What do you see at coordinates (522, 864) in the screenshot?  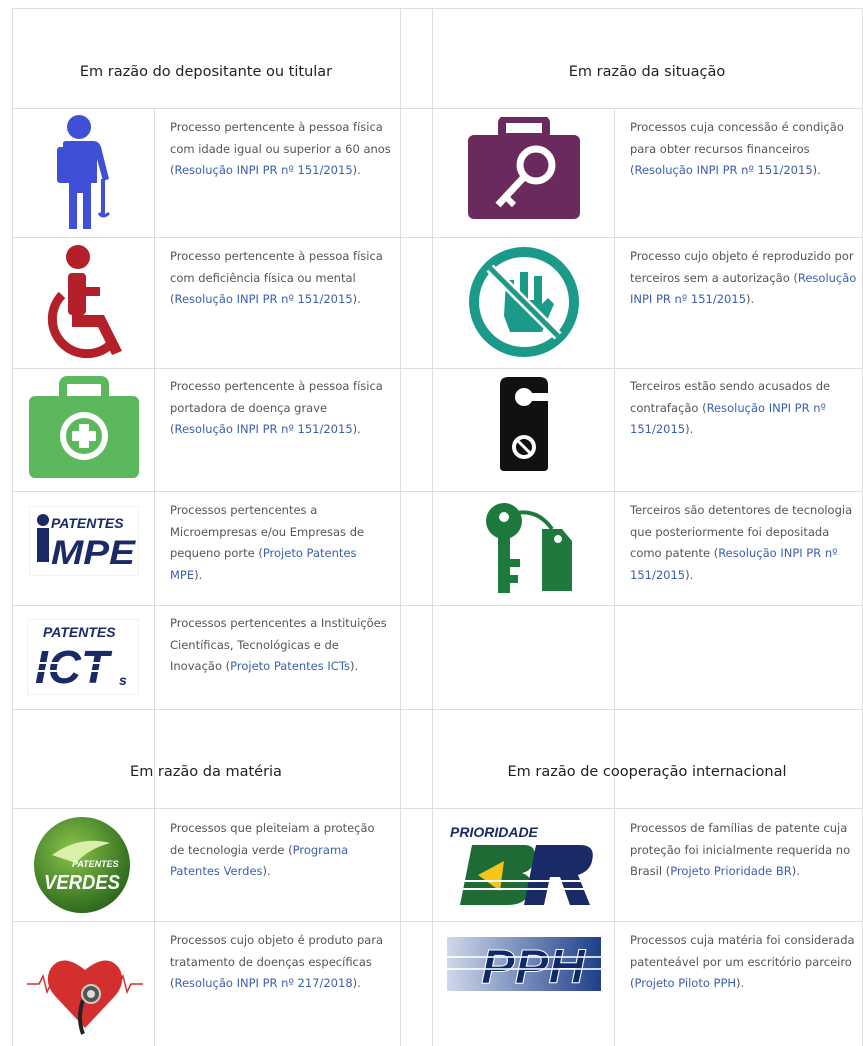 I see `prioridade-br-logo: PRIORIDADE` at bounding box center [522, 864].